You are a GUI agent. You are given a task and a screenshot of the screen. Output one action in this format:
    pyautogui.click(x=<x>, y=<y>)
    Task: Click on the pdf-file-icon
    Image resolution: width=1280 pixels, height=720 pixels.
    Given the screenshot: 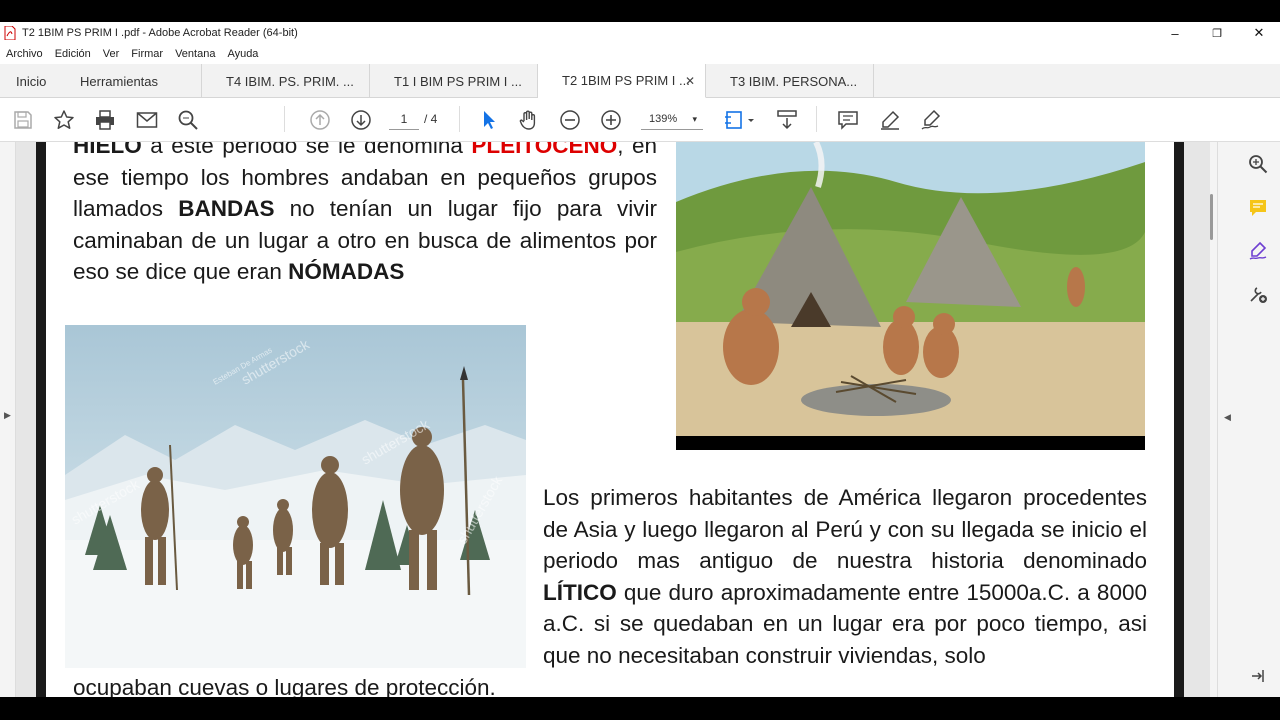 What is the action you would take?
    pyautogui.click(x=10, y=33)
    